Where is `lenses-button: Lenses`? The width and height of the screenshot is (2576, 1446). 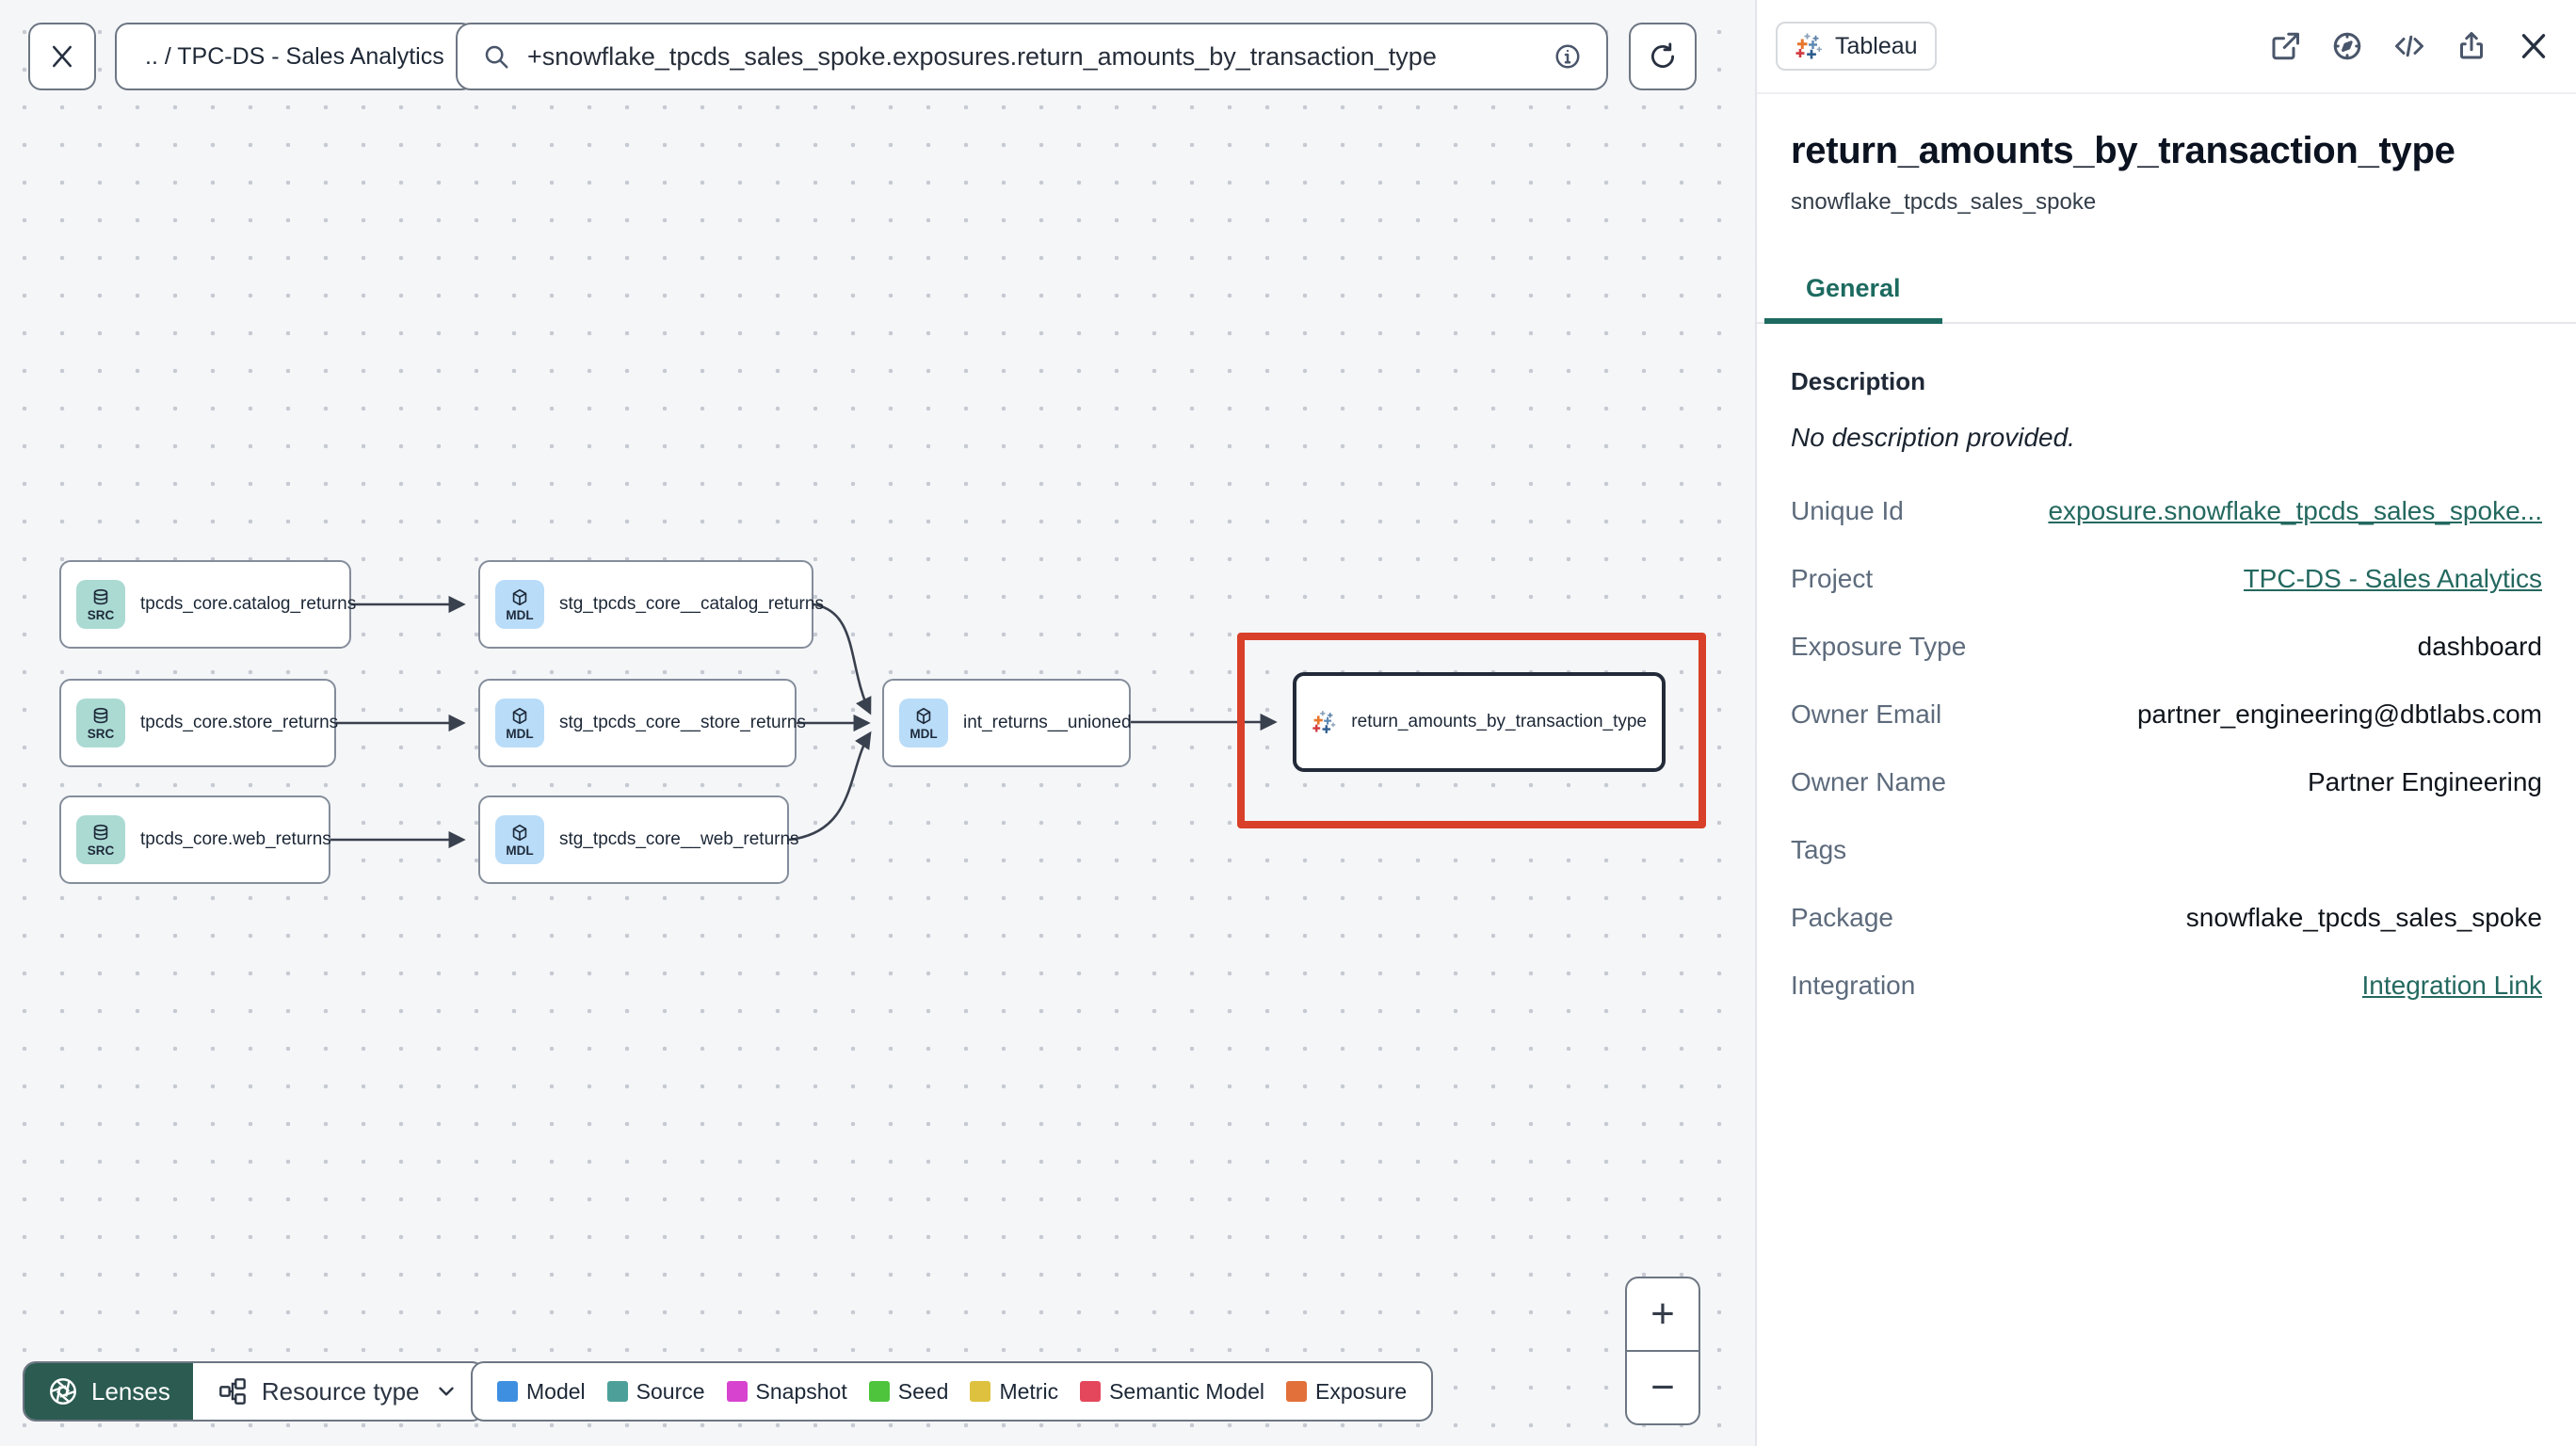
lenses-button: Lenses is located at coordinates (108, 1391).